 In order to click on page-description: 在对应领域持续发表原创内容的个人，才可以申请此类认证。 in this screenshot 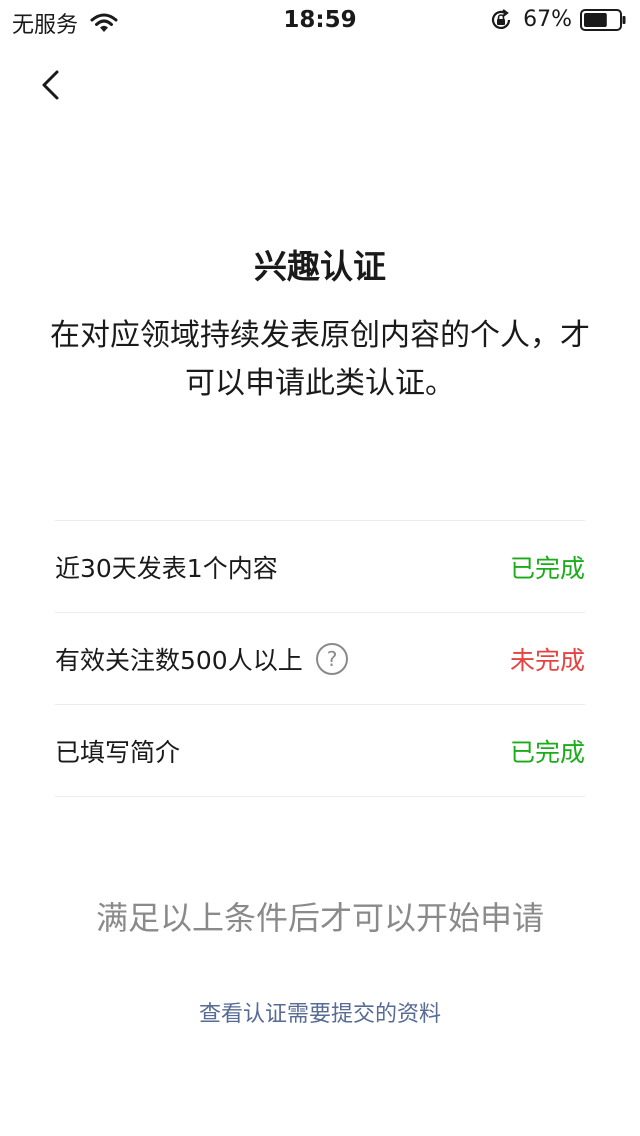, I will do `click(320, 359)`.